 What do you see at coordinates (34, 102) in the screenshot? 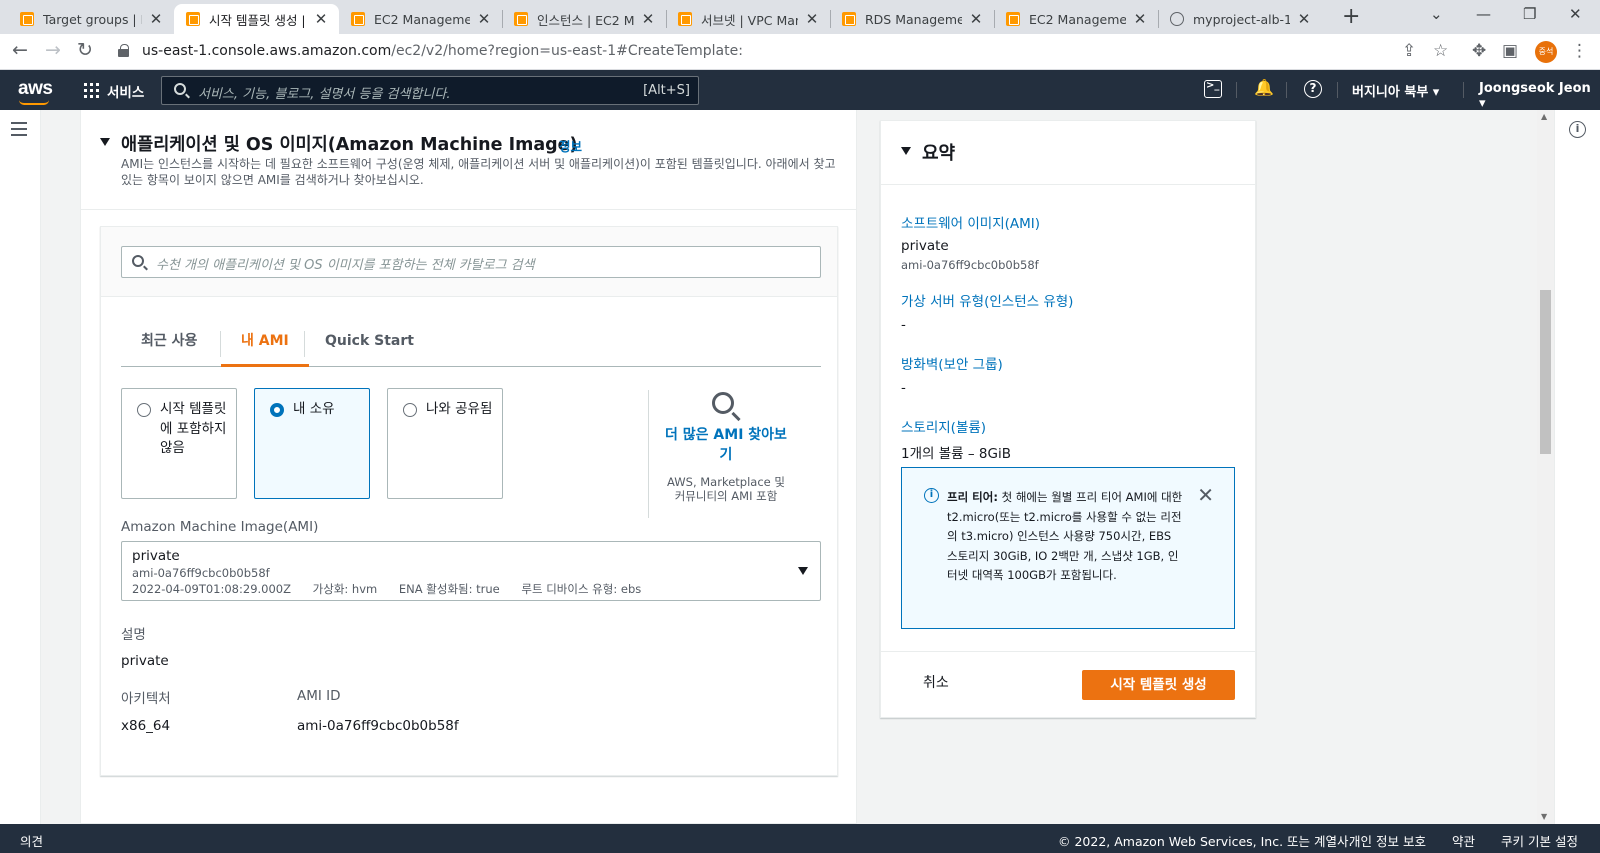
I see `aws-logo-smile` at bounding box center [34, 102].